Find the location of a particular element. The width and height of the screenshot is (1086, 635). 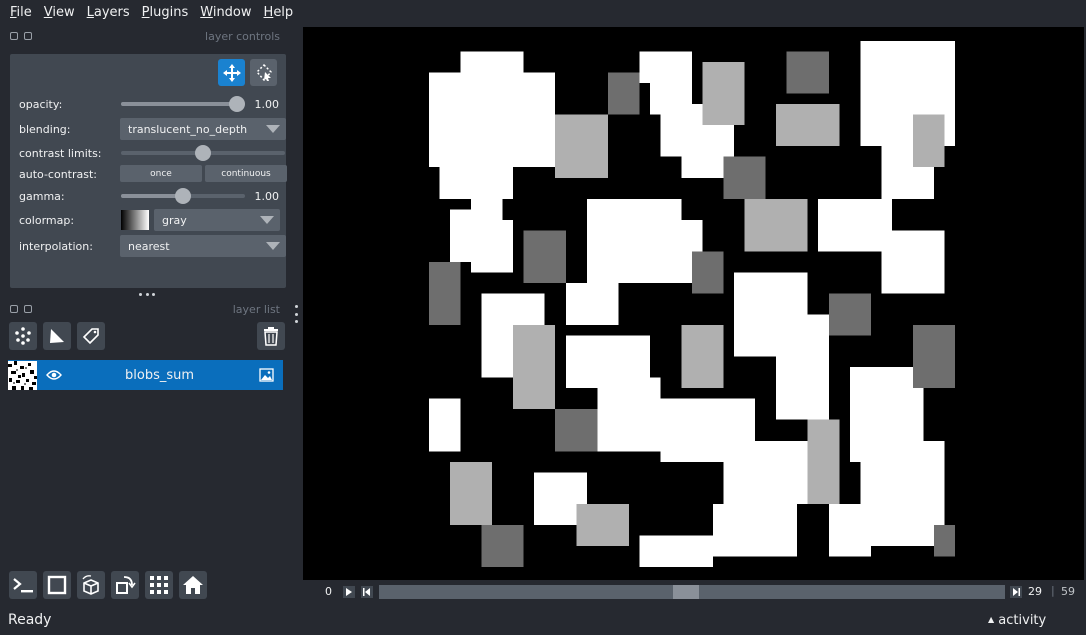

menu-plugins: Plugins is located at coordinates (165, 12).